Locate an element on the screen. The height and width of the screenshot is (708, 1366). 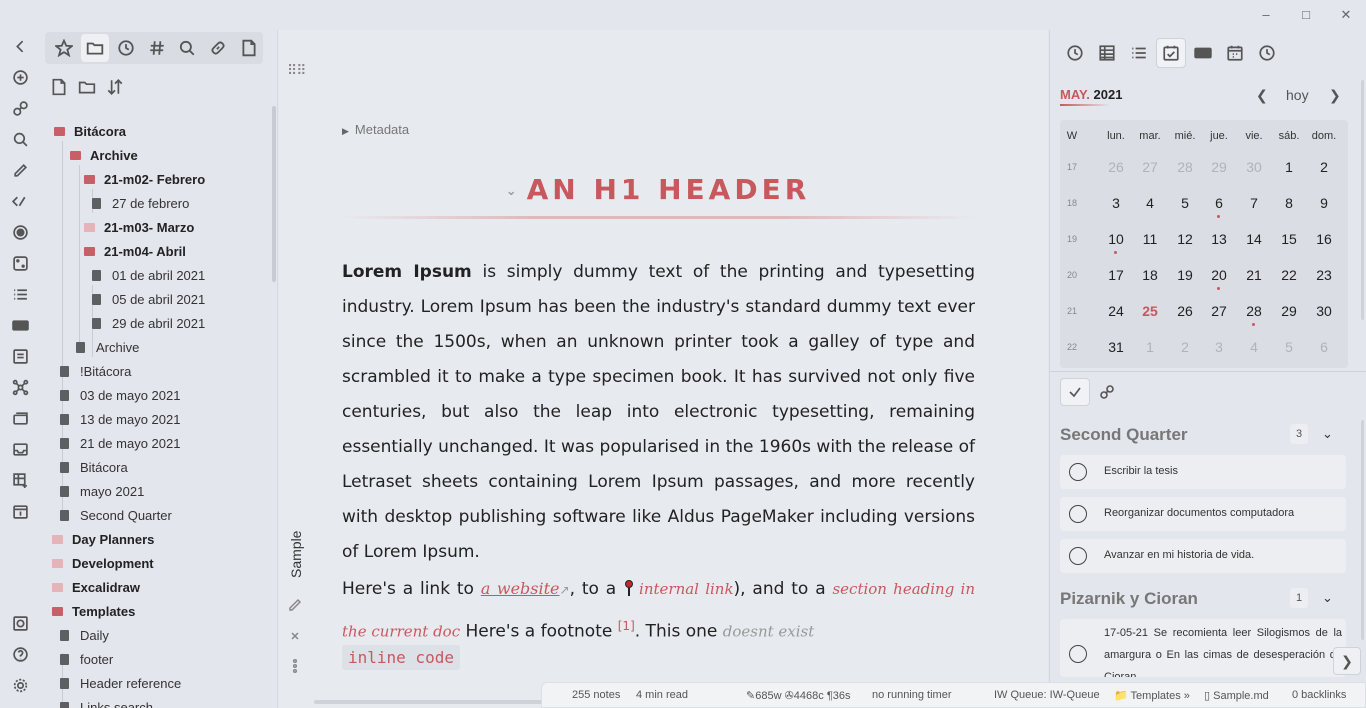
checkmark-icon is located at coordinates (1075, 392).